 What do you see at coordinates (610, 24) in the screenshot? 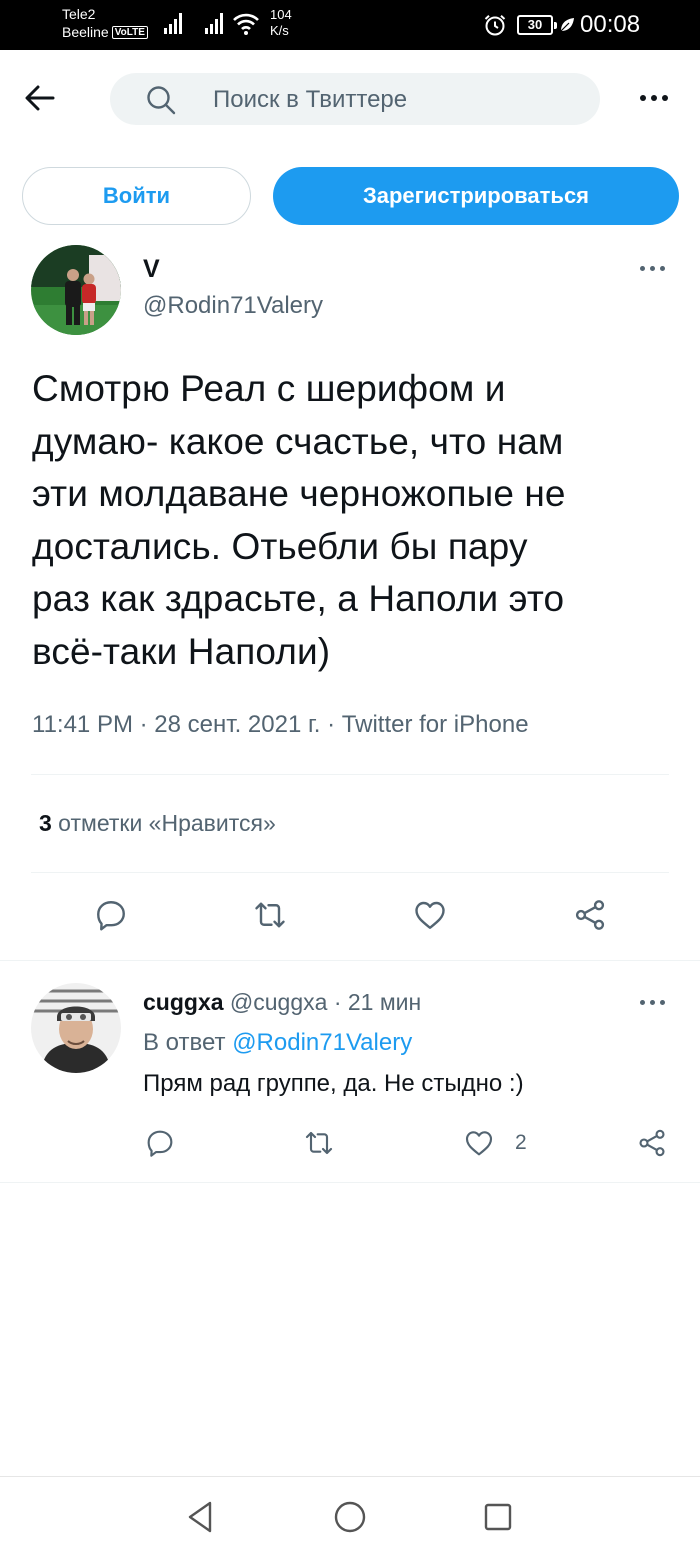
I see `clock: 00:08` at bounding box center [610, 24].